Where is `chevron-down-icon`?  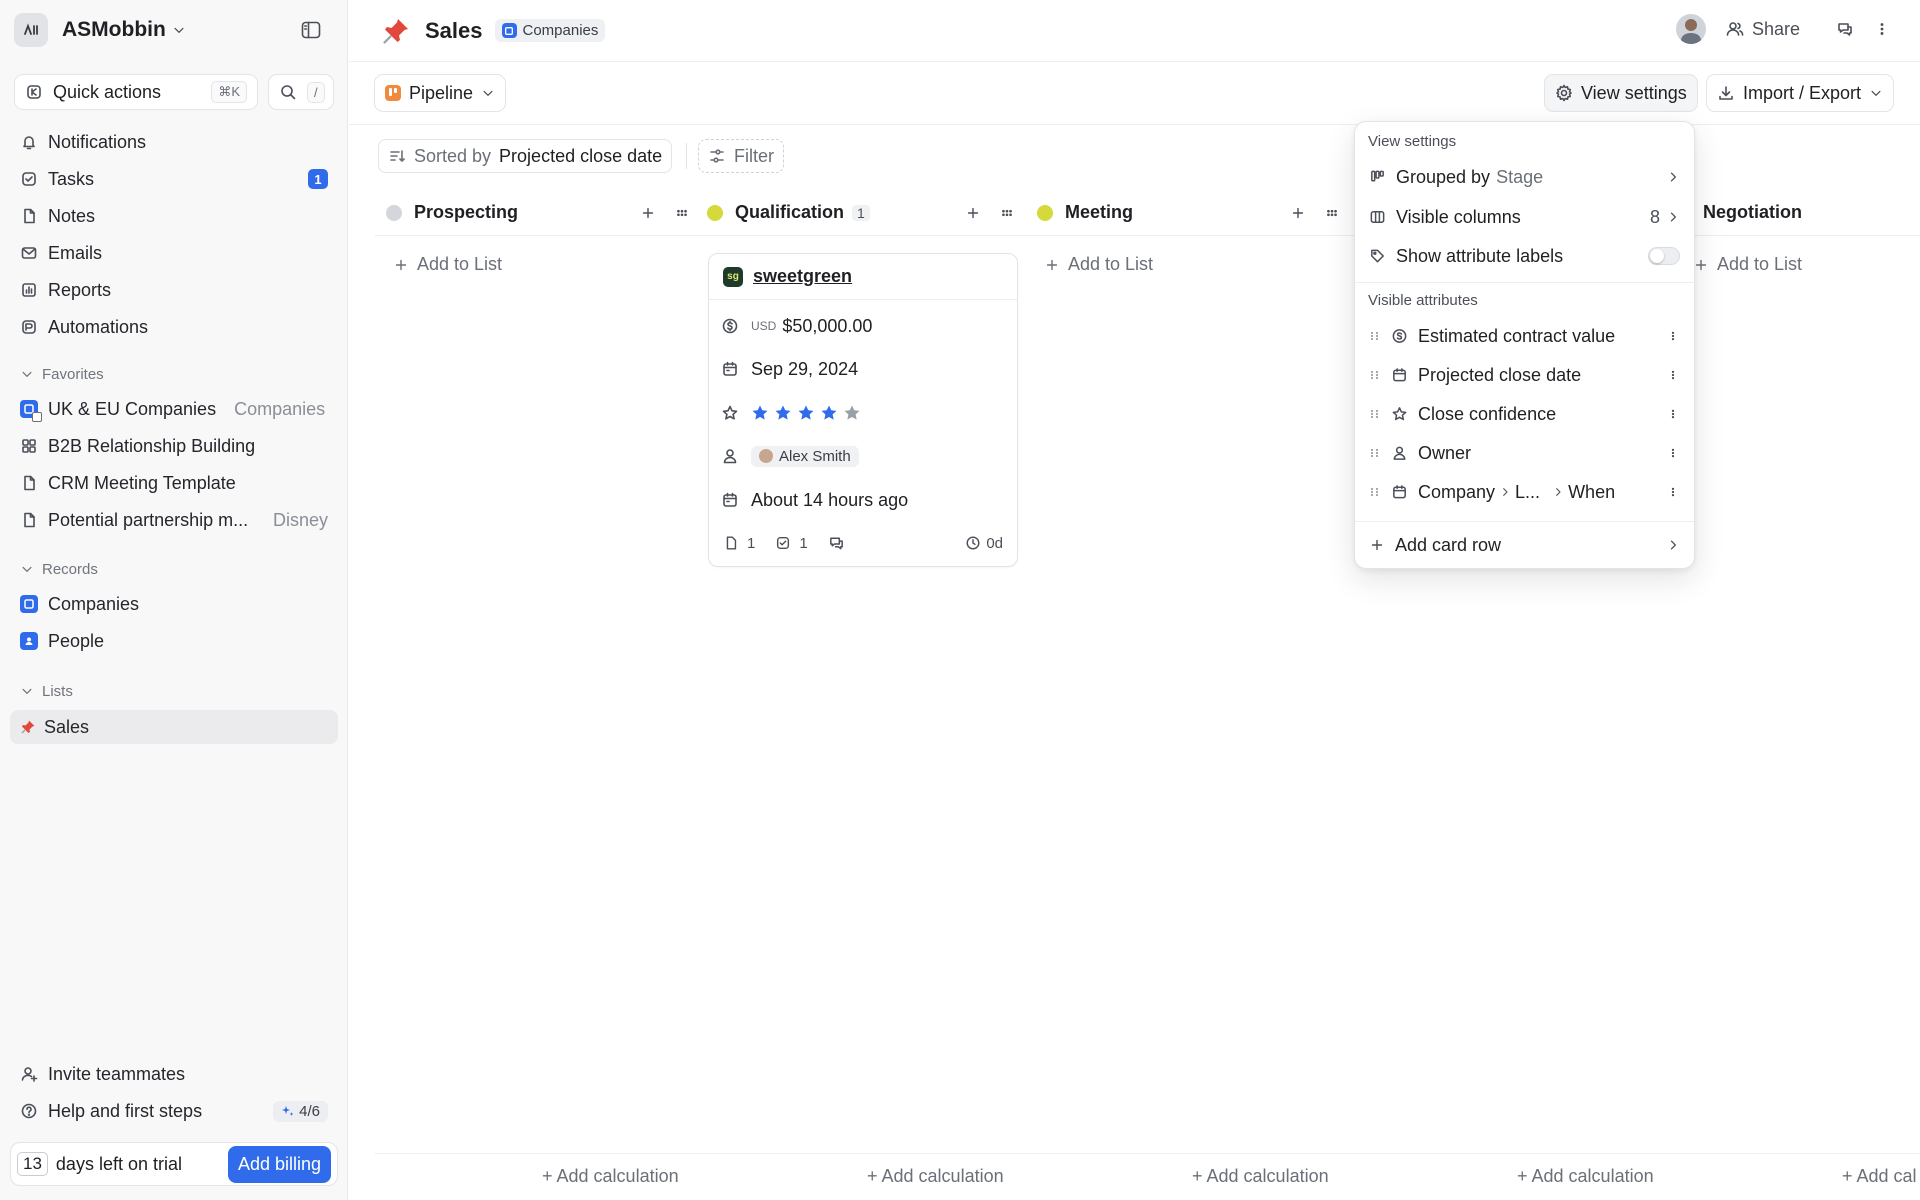 chevron-down-icon is located at coordinates (27, 691).